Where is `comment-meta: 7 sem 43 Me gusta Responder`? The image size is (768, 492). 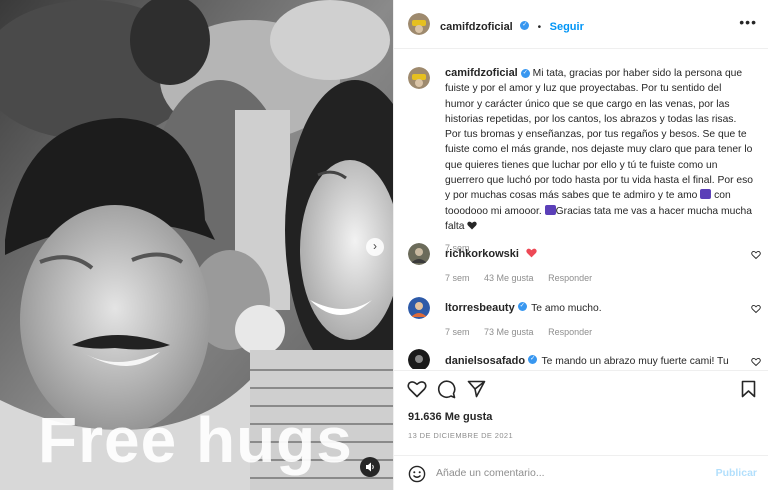 comment-meta: 7 sem 43 Me gusta Responder is located at coordinates (518, 278).